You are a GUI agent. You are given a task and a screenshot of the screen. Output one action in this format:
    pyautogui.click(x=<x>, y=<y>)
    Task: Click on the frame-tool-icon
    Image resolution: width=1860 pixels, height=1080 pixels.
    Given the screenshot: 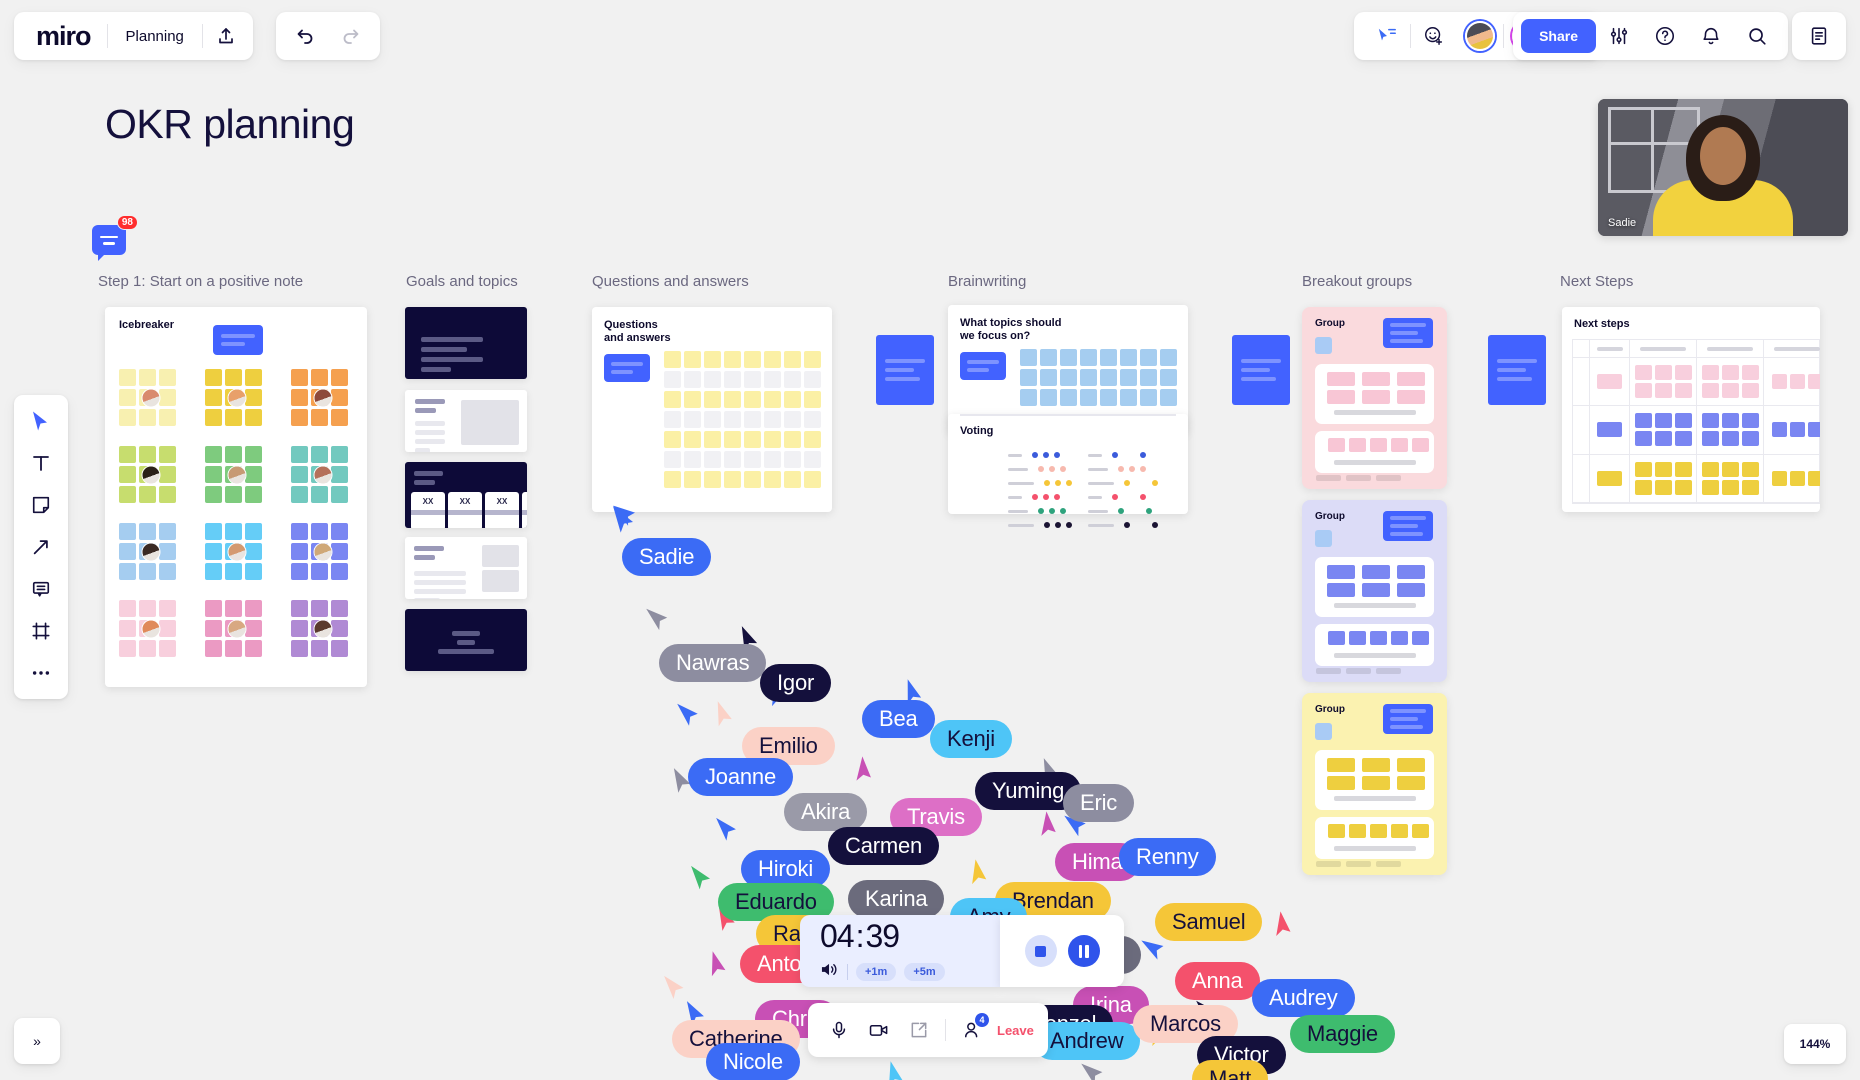 What is the action you would take?
    pyautogui.click(x=41, y=631)
    